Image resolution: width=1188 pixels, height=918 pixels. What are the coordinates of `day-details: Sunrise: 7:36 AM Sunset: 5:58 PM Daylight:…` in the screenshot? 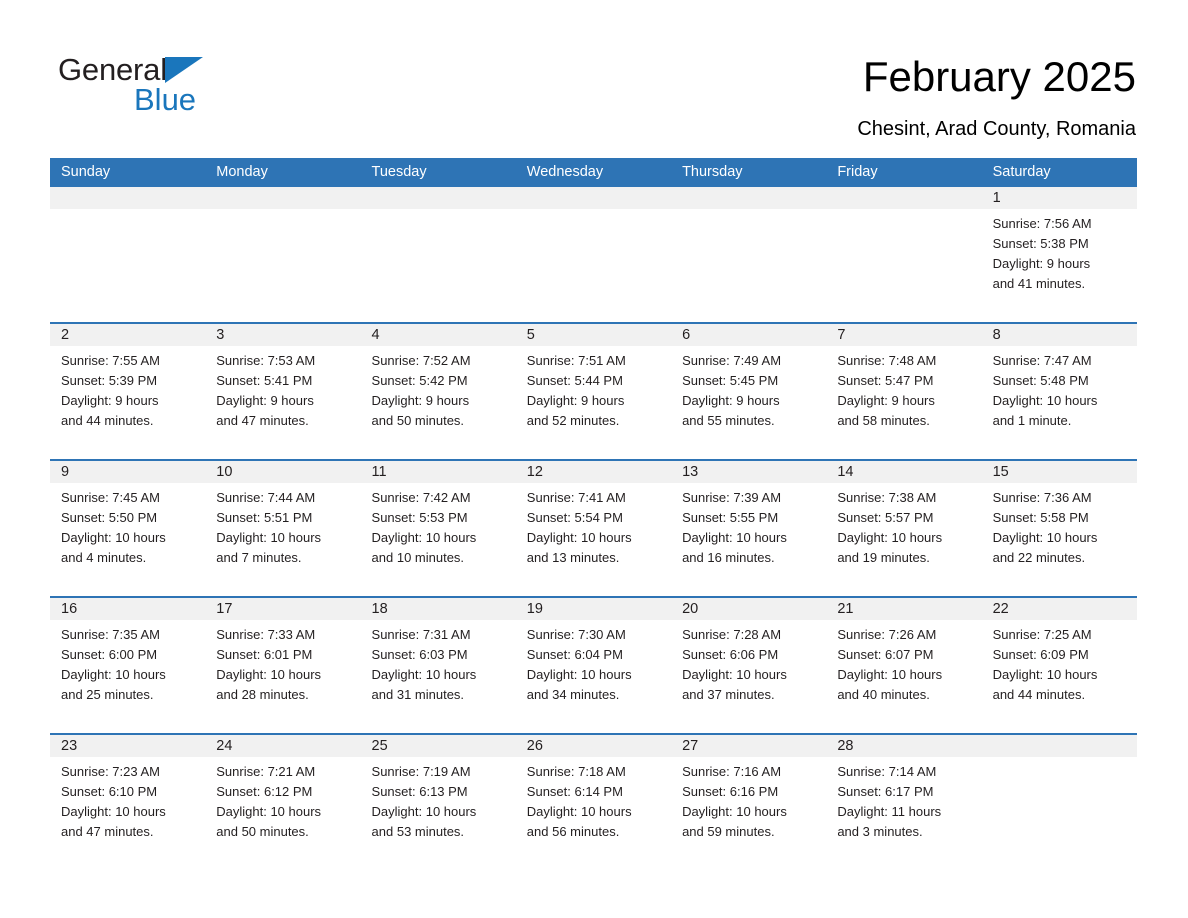 It's located at (1059, 525).